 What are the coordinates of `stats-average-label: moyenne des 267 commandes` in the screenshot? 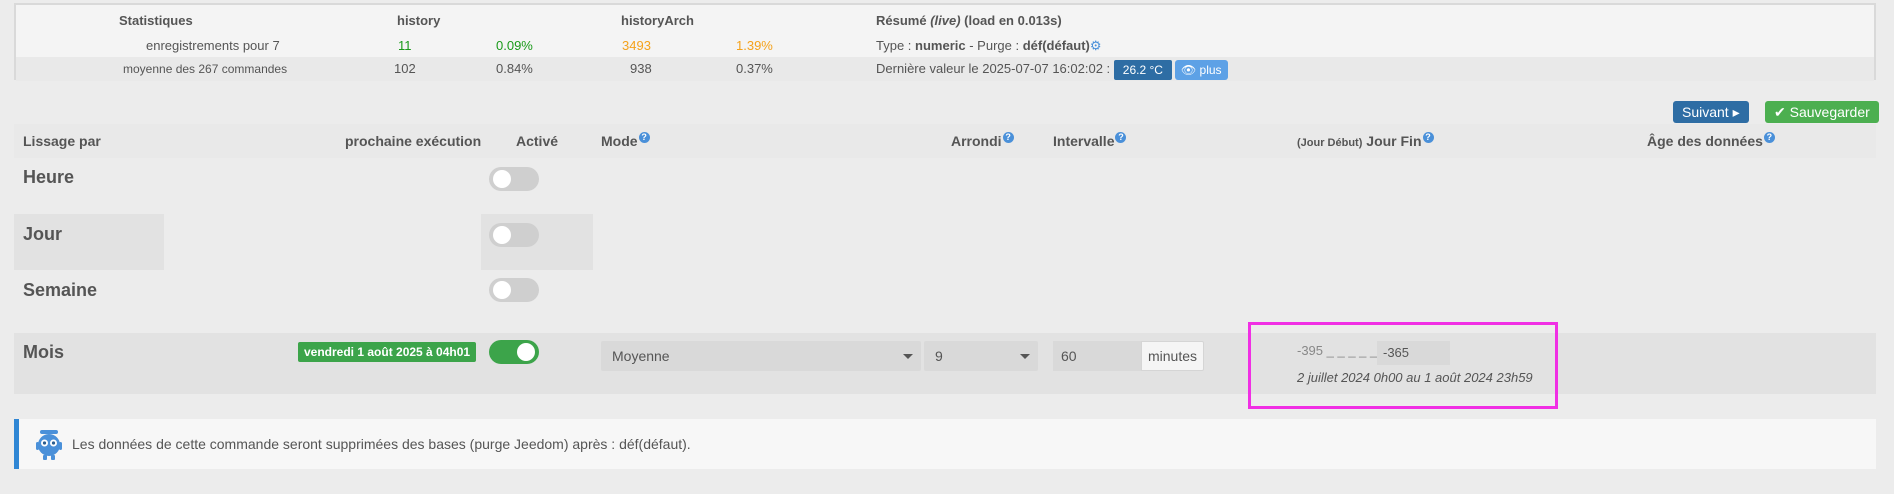 It's located at (205, 69).